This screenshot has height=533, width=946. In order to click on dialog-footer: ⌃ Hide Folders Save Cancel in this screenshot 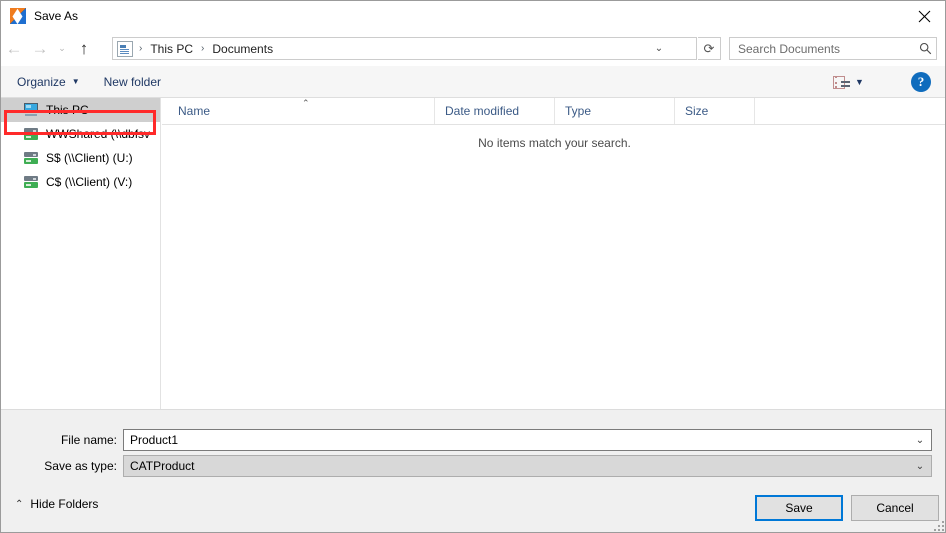, I will do `click(473, 507)`.